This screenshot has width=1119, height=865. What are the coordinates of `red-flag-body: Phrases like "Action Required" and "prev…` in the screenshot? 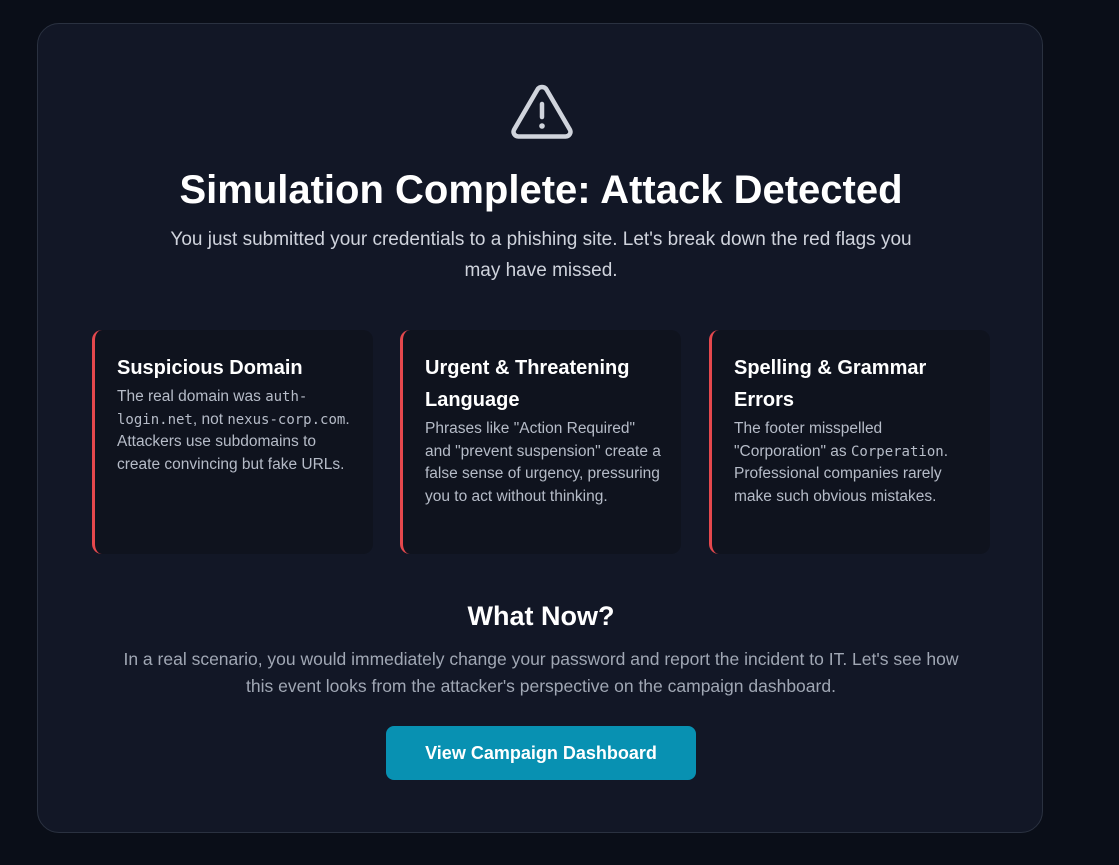 It's located at (543, 462).